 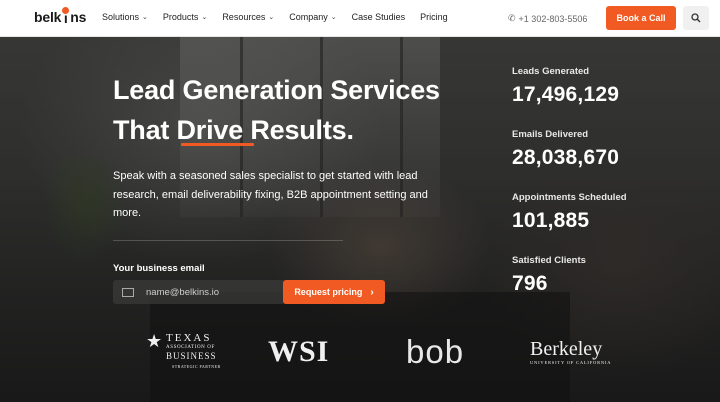 I want to click on chevron-right-icon: ›, so click(x=372, y=292).